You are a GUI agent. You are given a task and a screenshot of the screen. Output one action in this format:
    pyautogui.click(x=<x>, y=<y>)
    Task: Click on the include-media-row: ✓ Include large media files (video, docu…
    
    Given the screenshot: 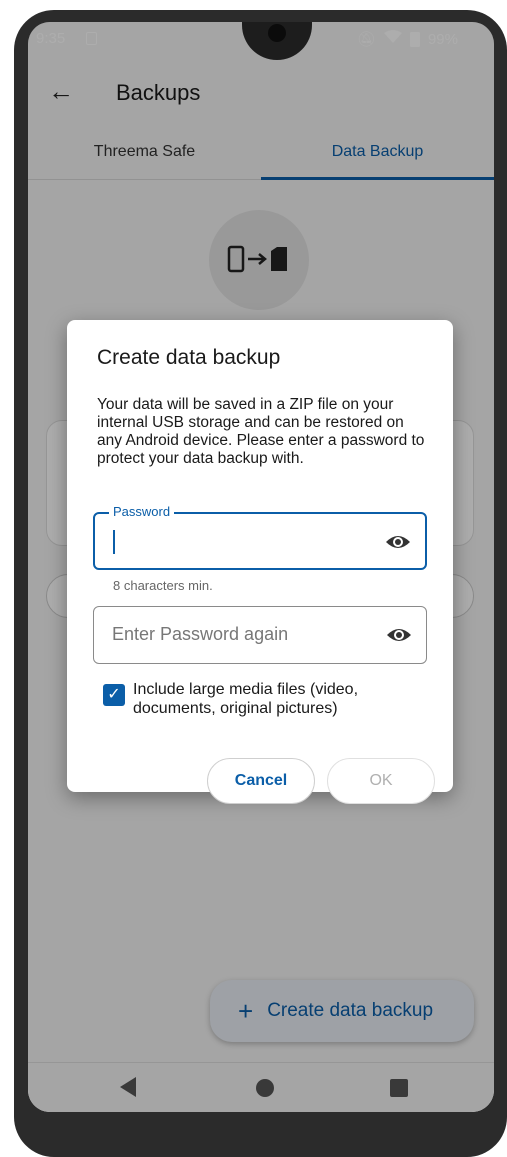 What is the action you would take?
    pyautogui.click(x=263, y=698)
    